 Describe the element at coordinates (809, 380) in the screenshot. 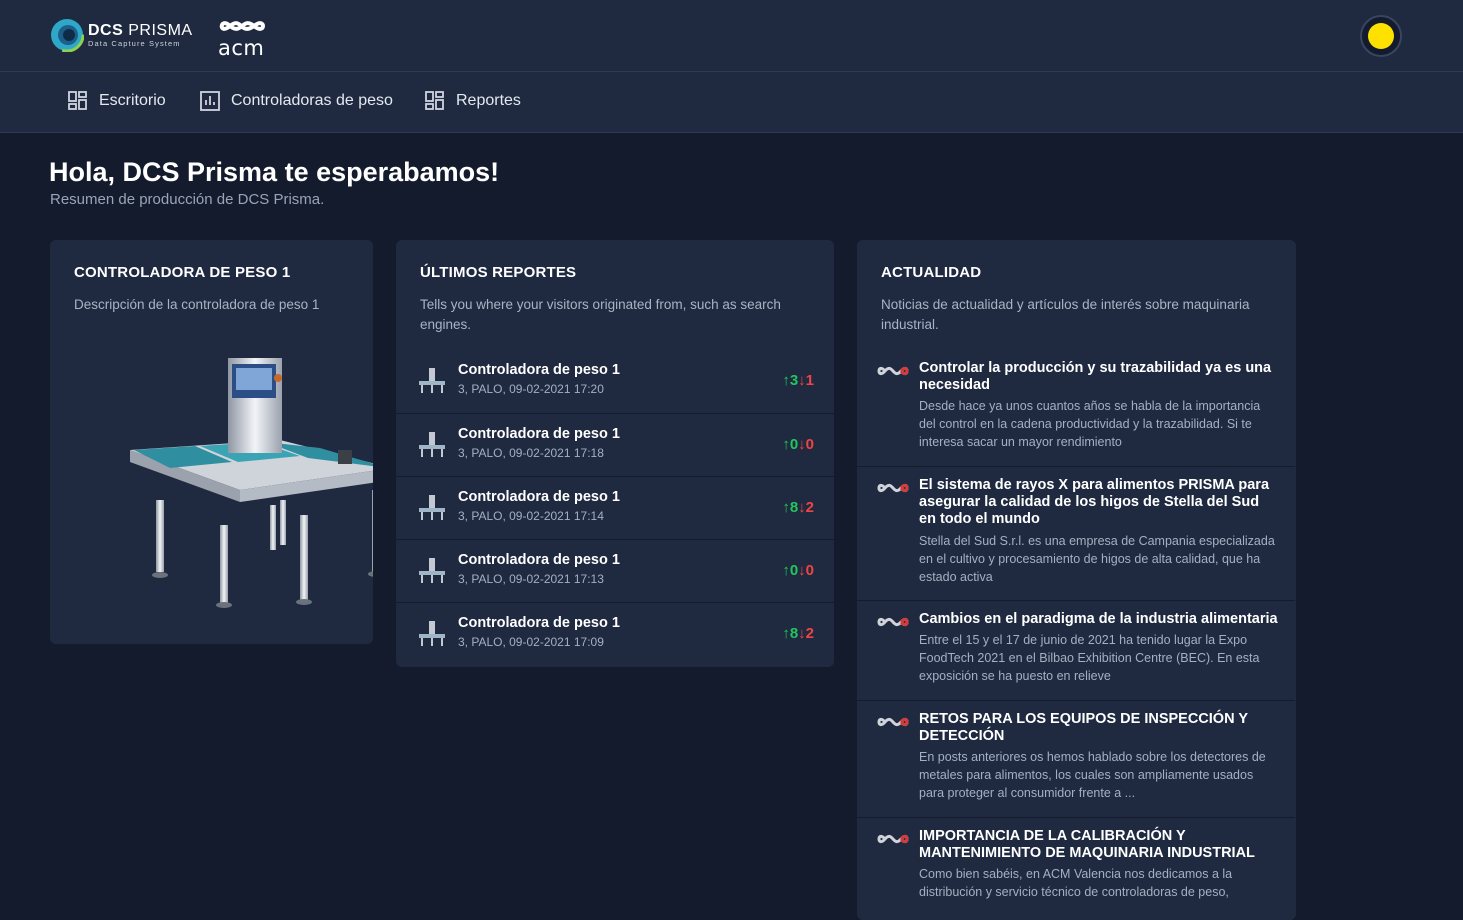

I see `report-down-count: 1` at that location.